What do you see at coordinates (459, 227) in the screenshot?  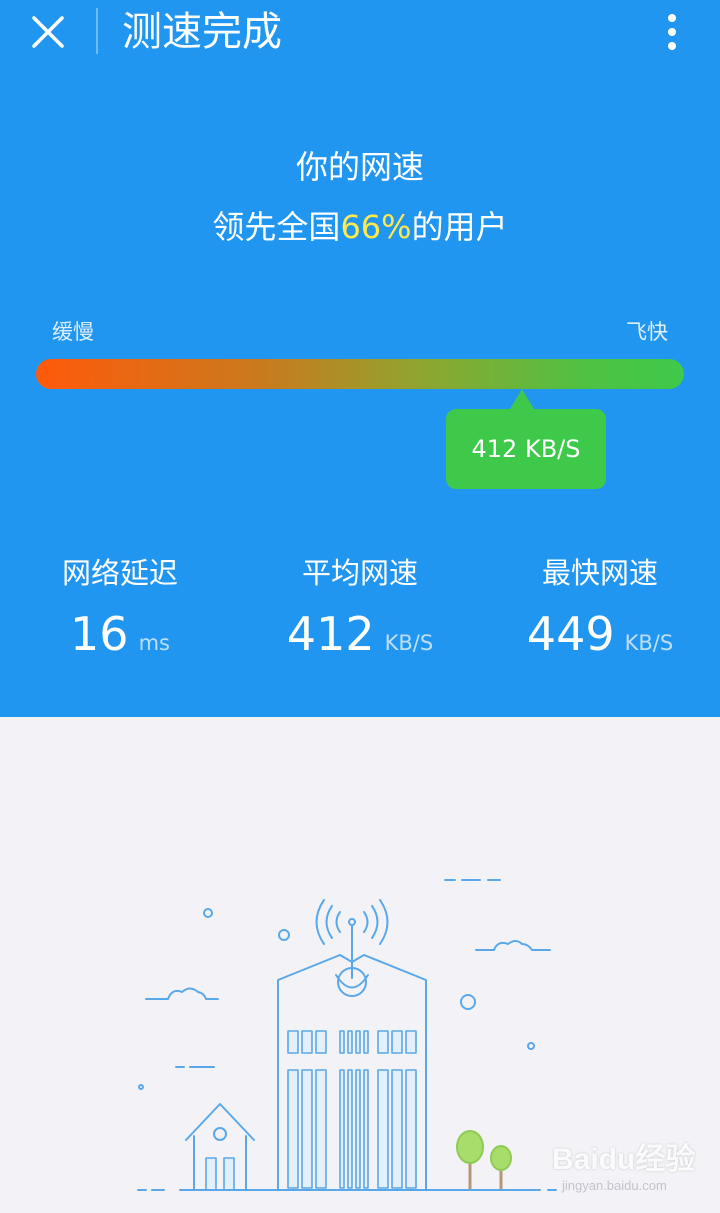 I see `ranking-suffix: 的用户` at bounding box center [459, 227].